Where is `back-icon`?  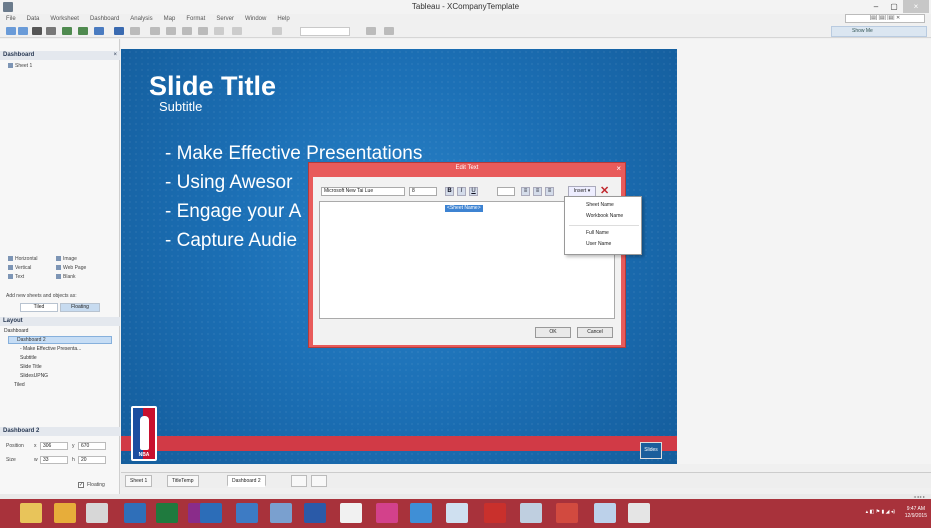
back-icon is located at coordinates (11, 31).